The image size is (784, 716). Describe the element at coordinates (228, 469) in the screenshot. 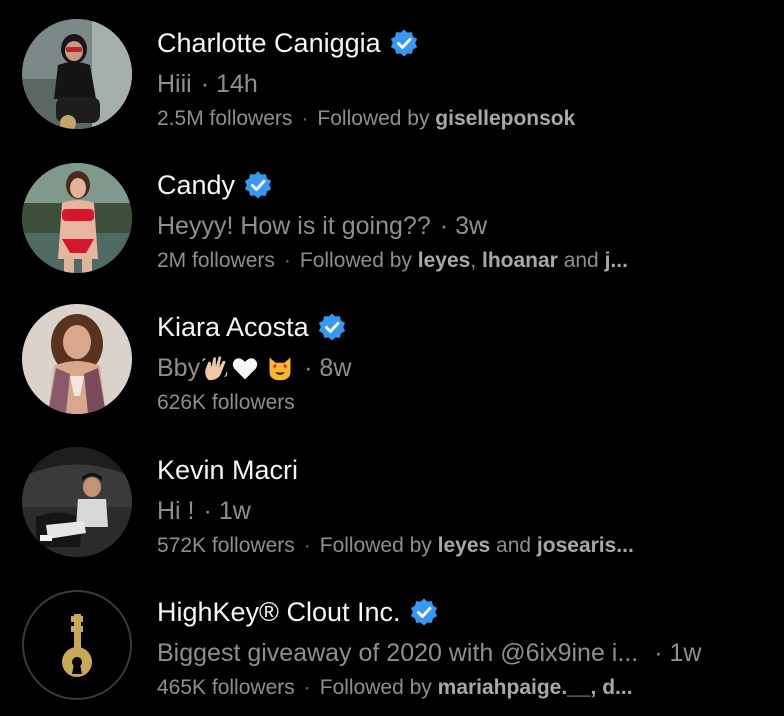

I see `contact-name: Kevin Macri` at that location.